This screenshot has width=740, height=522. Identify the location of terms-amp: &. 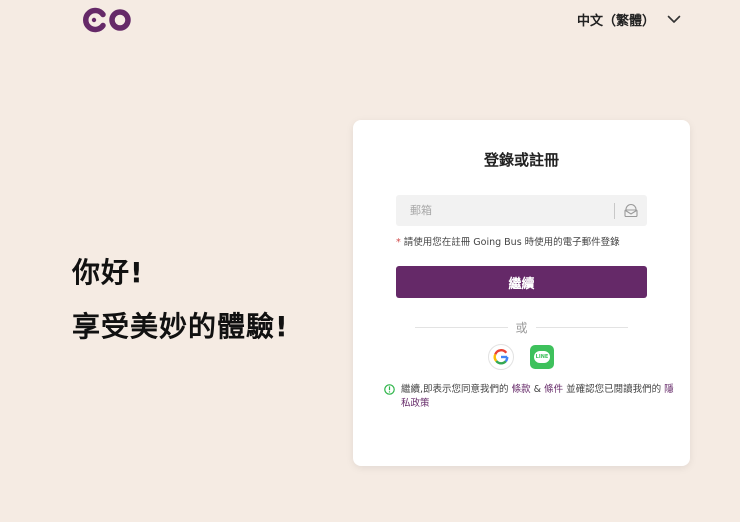
(537, 389).